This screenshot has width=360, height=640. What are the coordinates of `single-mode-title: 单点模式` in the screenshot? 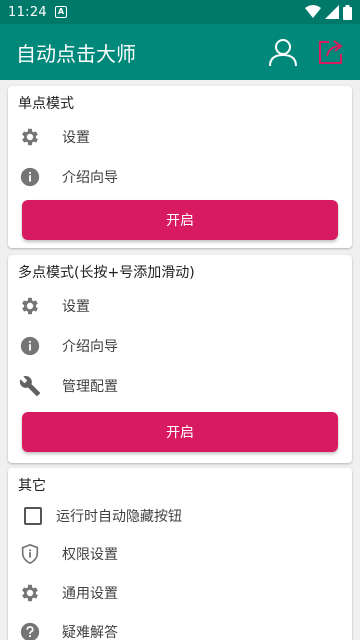 It's located at (46, 104).